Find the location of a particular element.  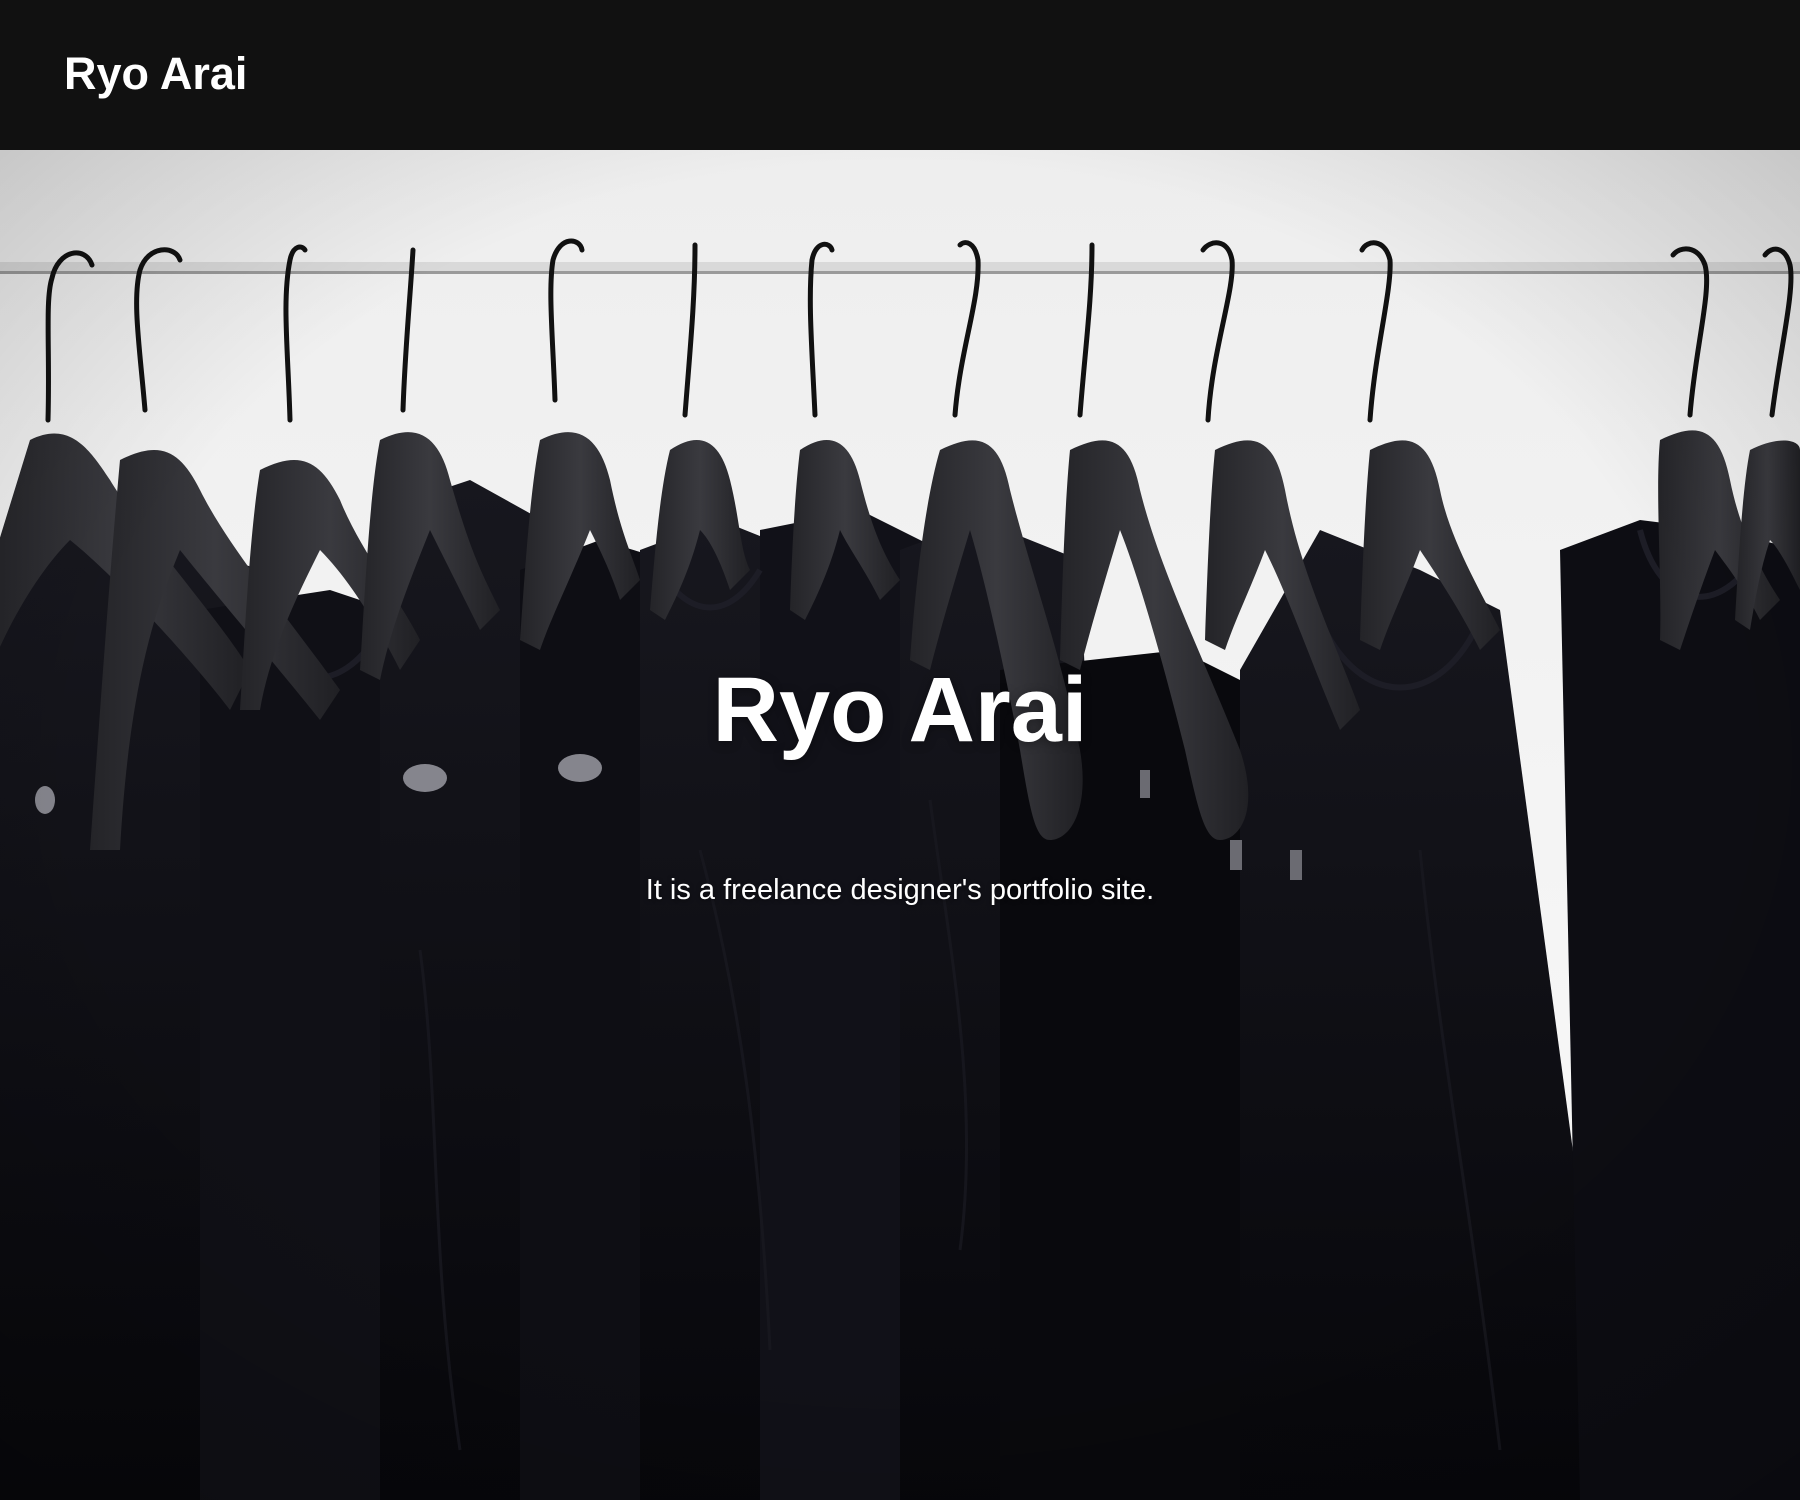

site-logo-link: Ryo Arai is located at coordinates (155, 74).